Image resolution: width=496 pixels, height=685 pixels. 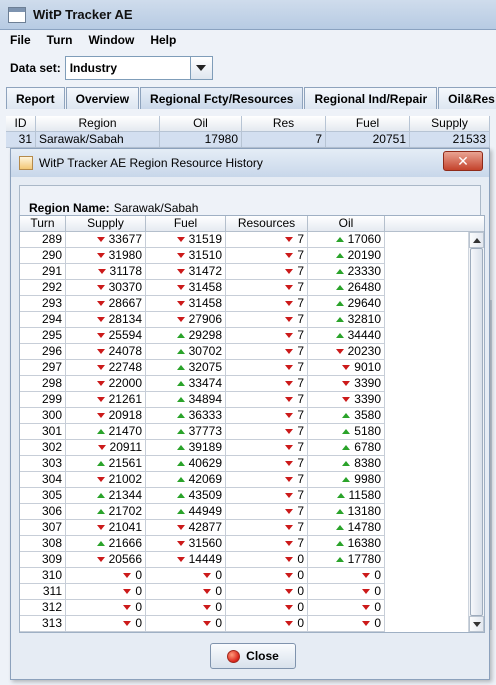 I want to click on menu-window: Window, so click(x=111, y=40).